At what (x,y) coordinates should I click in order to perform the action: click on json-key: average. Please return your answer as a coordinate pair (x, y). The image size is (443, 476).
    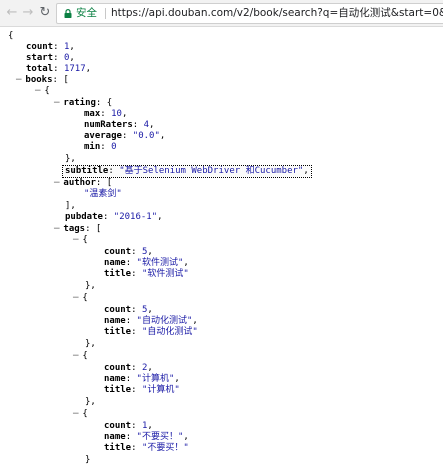
    Looking at the image, I should click on (103, 136).